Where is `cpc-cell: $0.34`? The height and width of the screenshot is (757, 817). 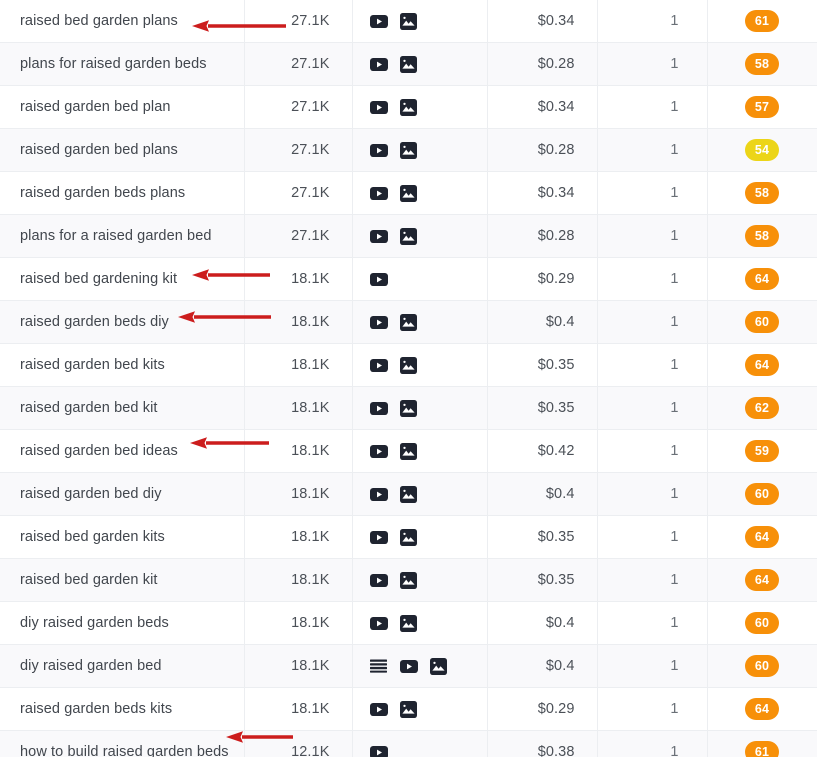 cpc-cell: $0.34 is located at coordinates (542, 21).